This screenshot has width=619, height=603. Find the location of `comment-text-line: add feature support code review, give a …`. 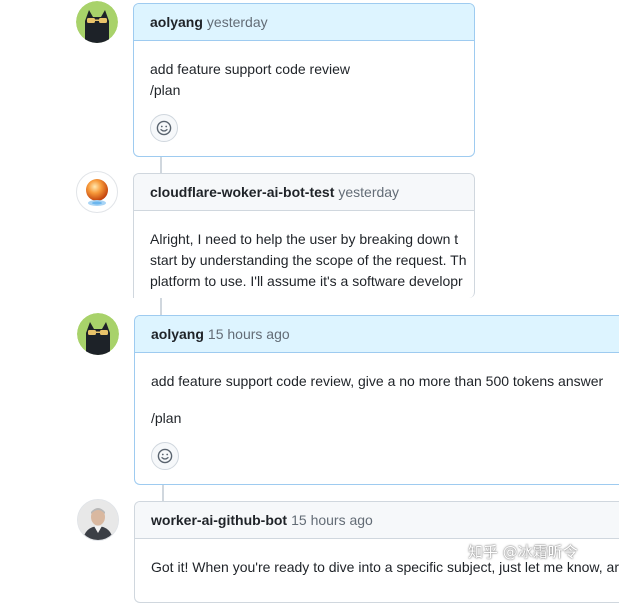

comment-text-line: add feature support code review, give a … is located at coordinates (377, 381).